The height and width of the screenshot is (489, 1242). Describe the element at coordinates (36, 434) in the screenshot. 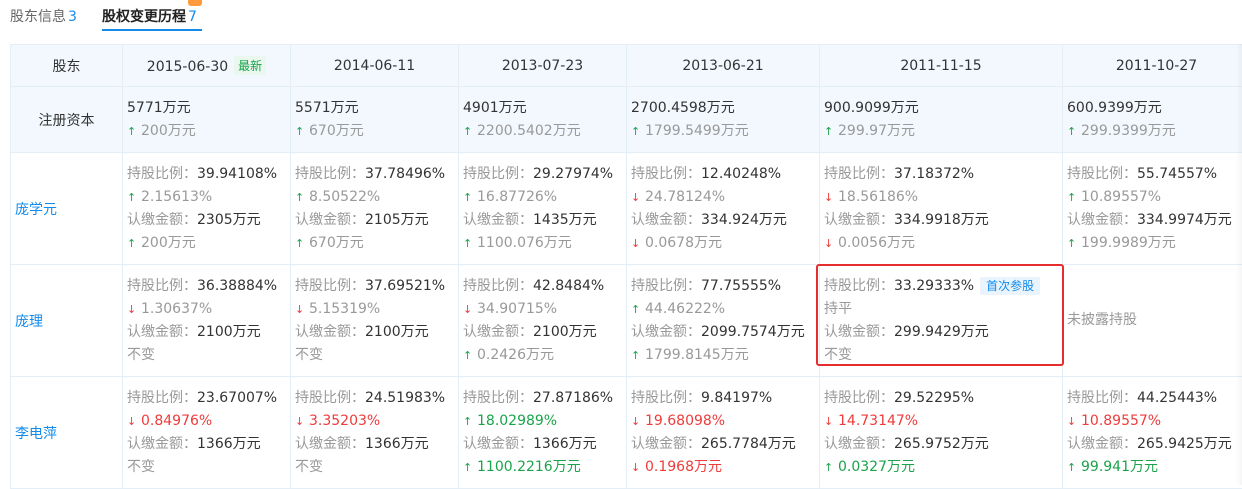

I see `shareholder-name-link: 李电萍` at that location.